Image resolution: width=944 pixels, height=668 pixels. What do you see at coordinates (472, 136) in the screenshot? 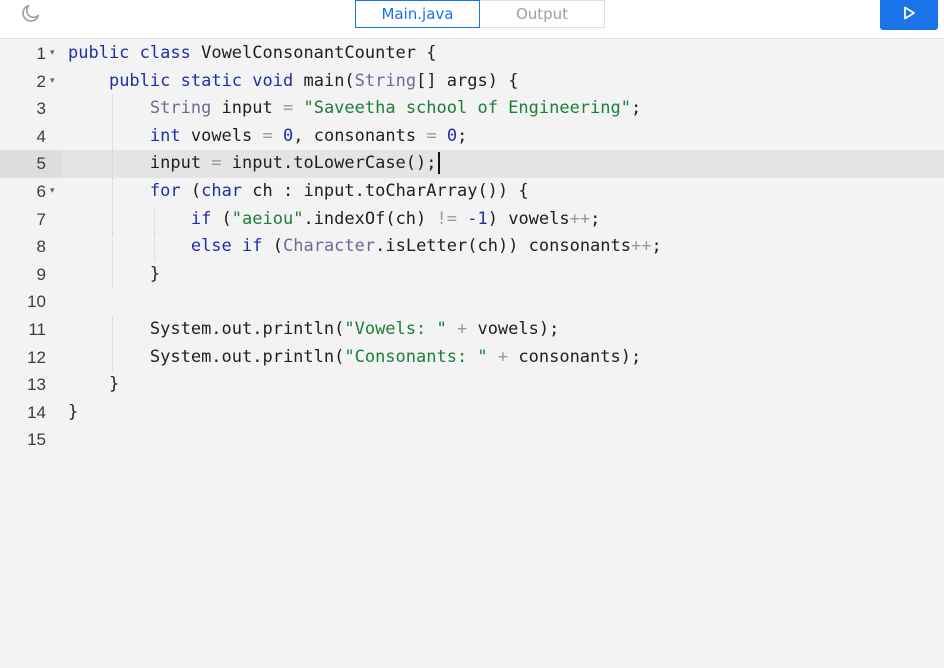
I see `code-line: 4 int vowels = 0, consonants = 0;` at bounding box center [472, 136].